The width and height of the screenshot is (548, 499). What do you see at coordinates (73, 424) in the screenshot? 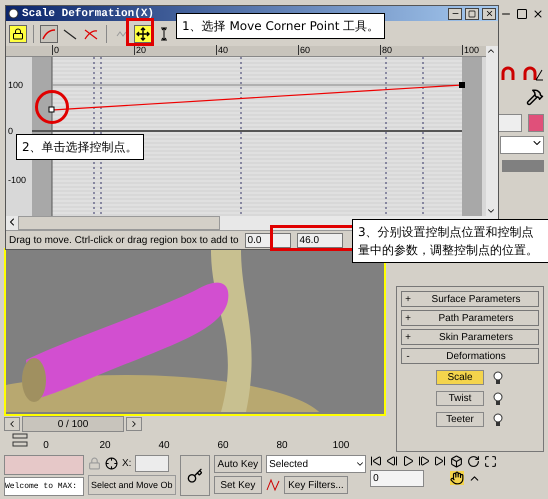
I see `time-slider-thumb: 0 / 100` at bounding box center [73, 424].